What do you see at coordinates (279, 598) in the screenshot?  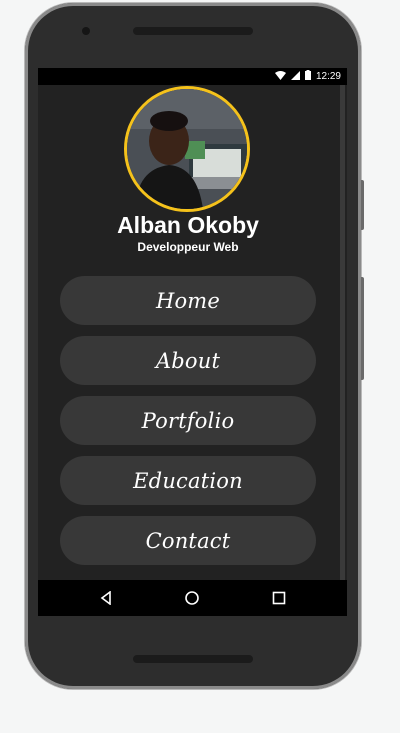 I see `recents-icon` at bounding box center [279, 598].